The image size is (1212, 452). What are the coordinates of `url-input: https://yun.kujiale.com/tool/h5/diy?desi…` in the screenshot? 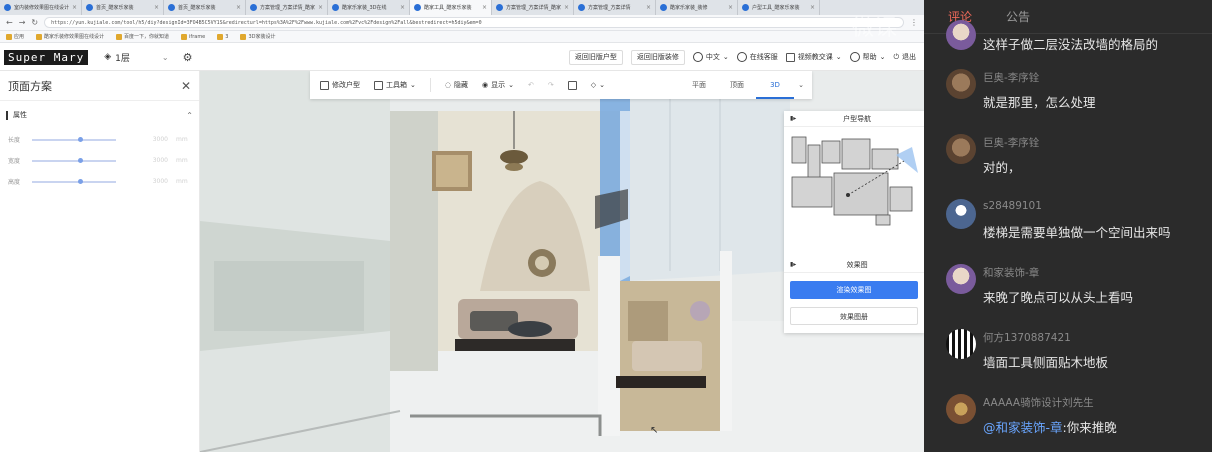 It's located at (474, 22).